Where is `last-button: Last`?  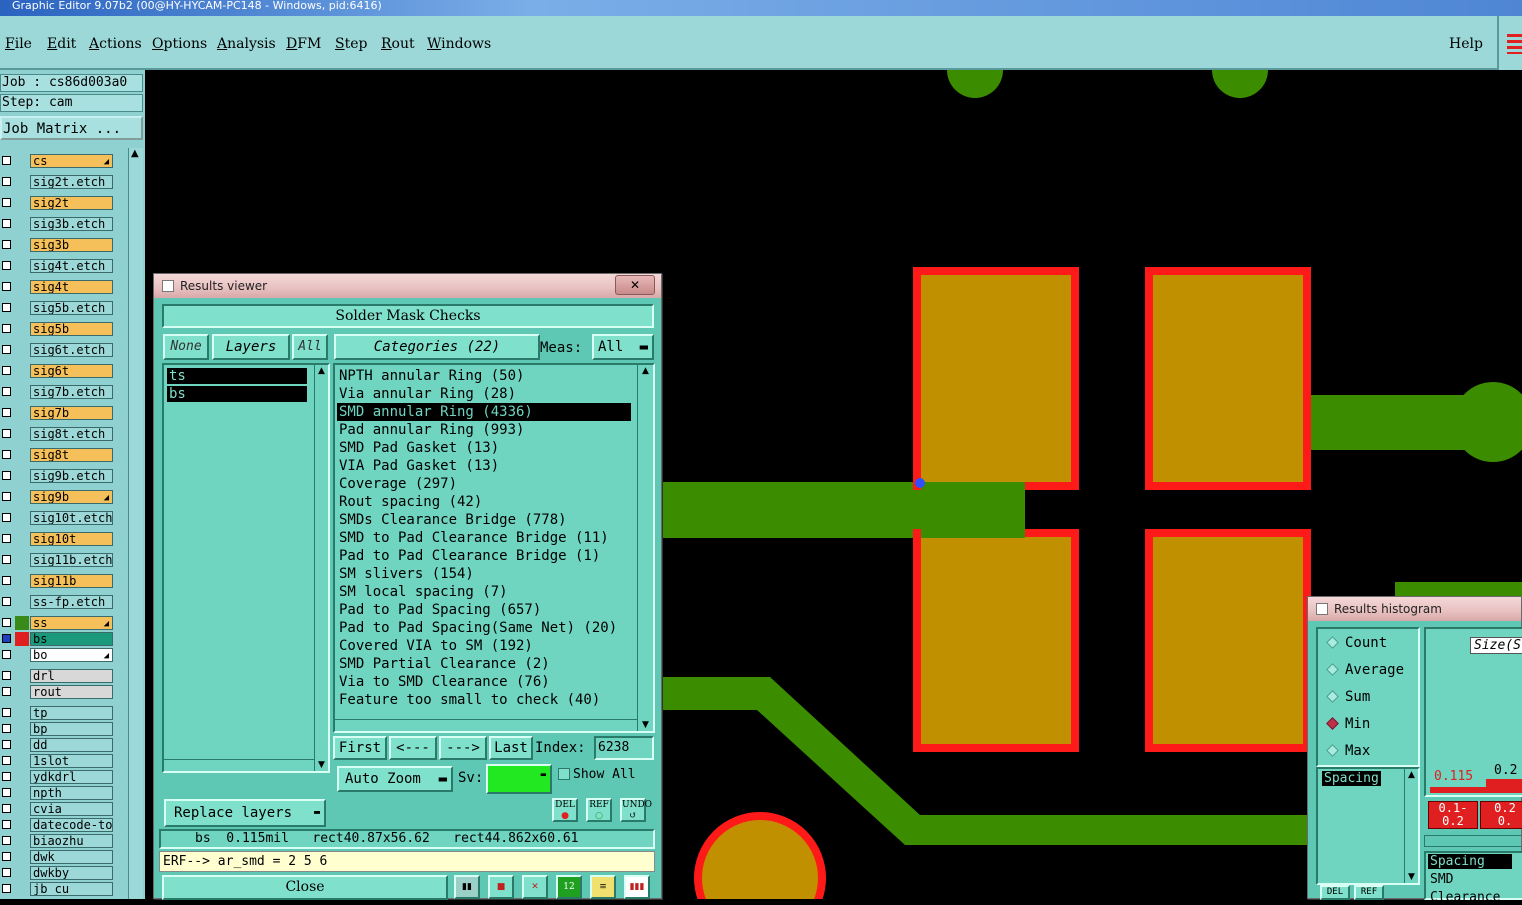
last-button: Last is located at coordinates (511, 748).